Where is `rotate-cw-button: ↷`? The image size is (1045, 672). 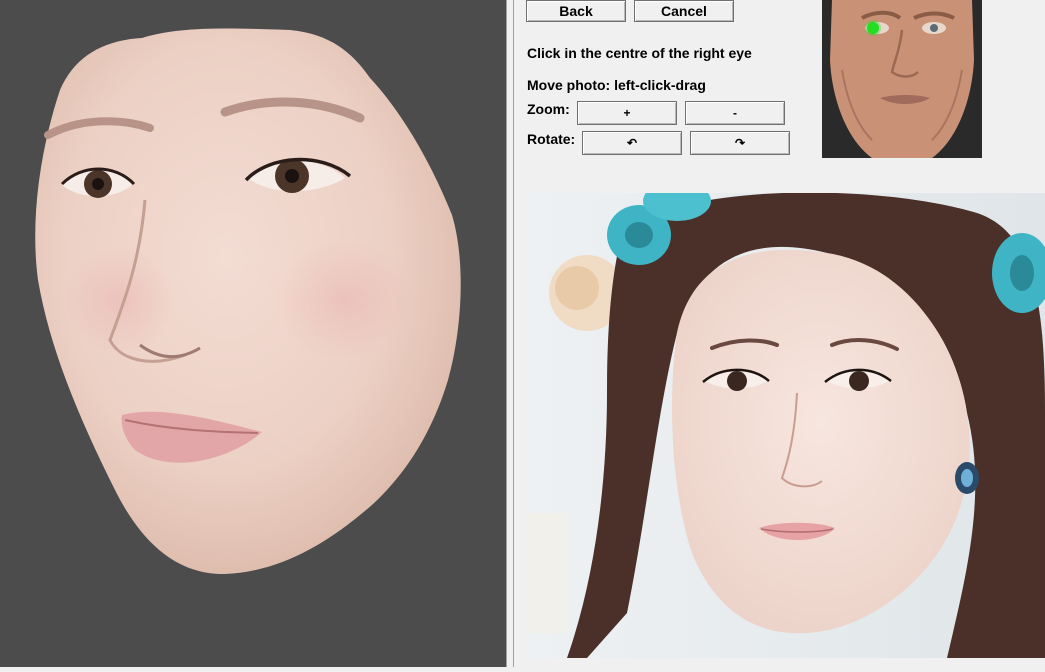
rotate-cw-button: ↷ is located at coordinates (740, 143).